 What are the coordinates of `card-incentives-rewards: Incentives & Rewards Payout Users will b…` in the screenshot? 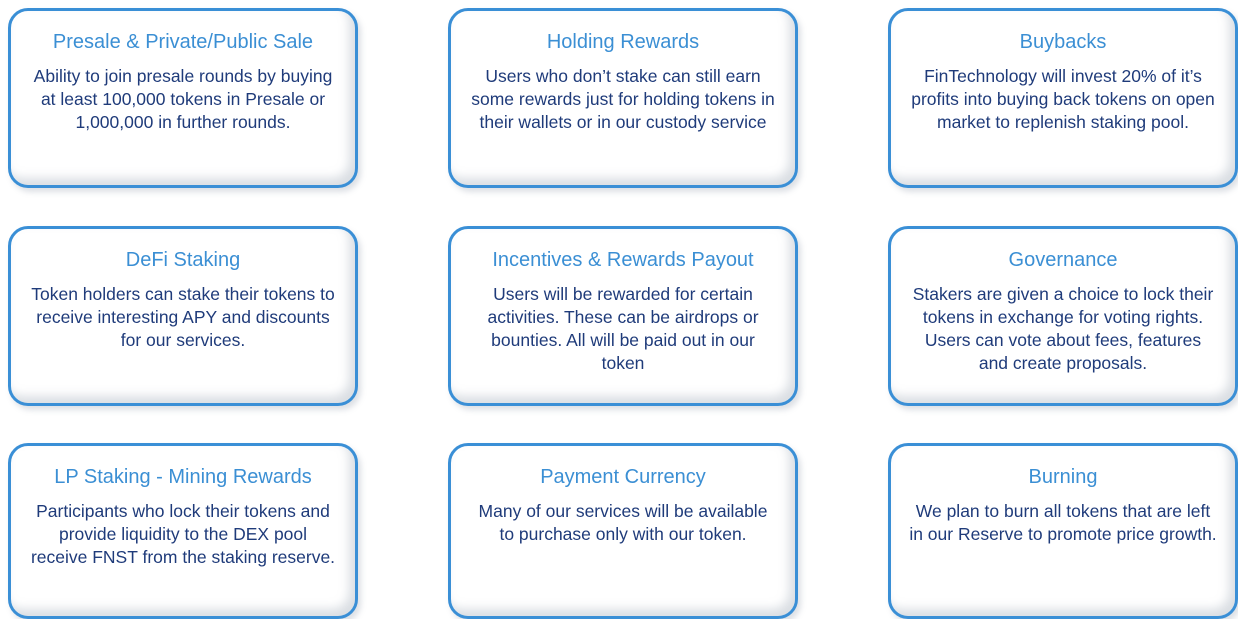 It's located at (623, 316).